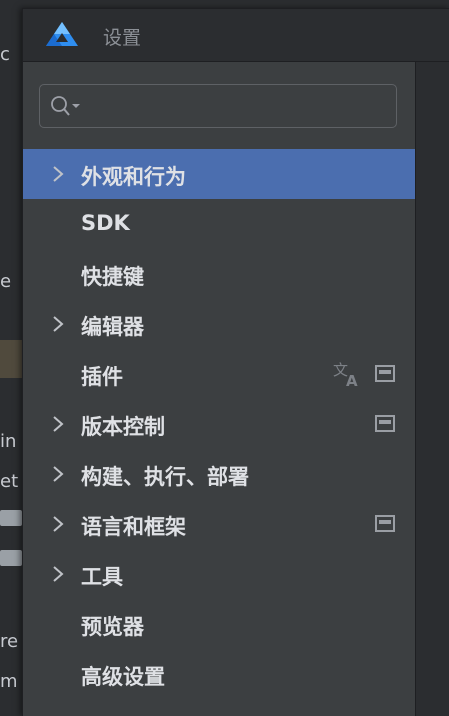  I want to click on tree-item: 构建、执行、部署, so click(219, 474).